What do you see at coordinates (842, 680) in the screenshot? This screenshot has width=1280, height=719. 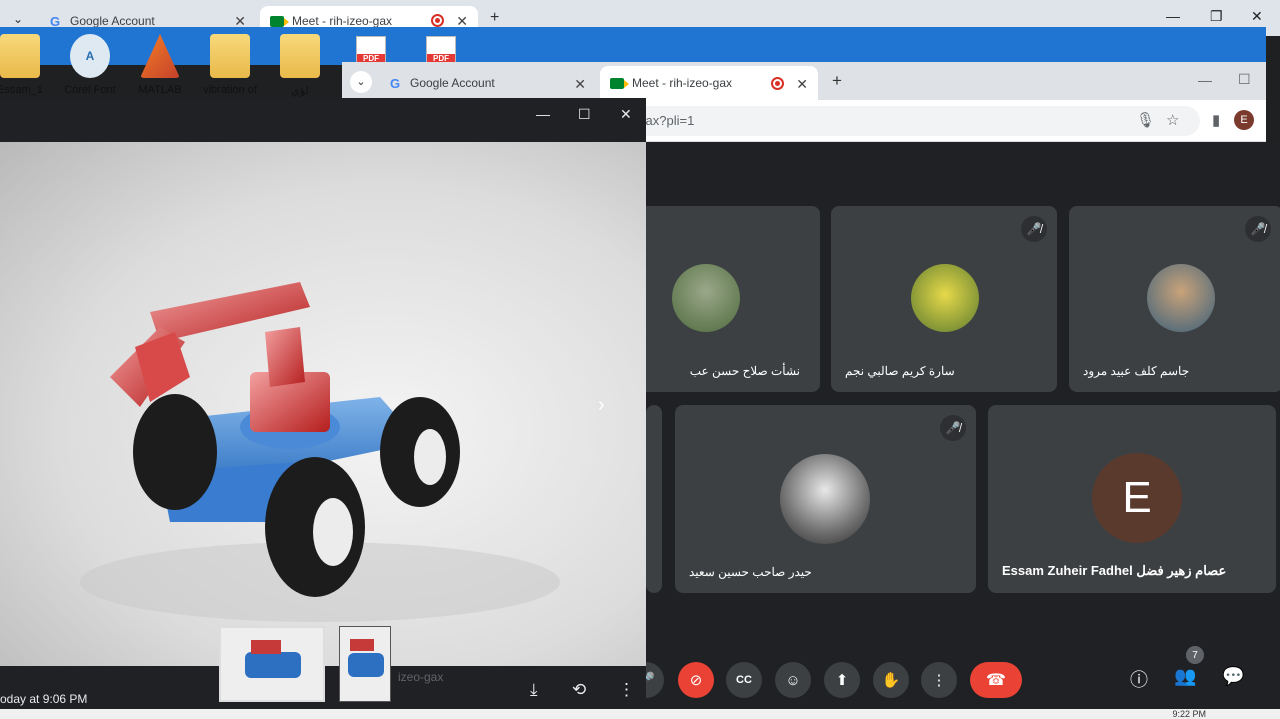 I see `present-screen-button: ⬆` at bounding box center [842, 680].